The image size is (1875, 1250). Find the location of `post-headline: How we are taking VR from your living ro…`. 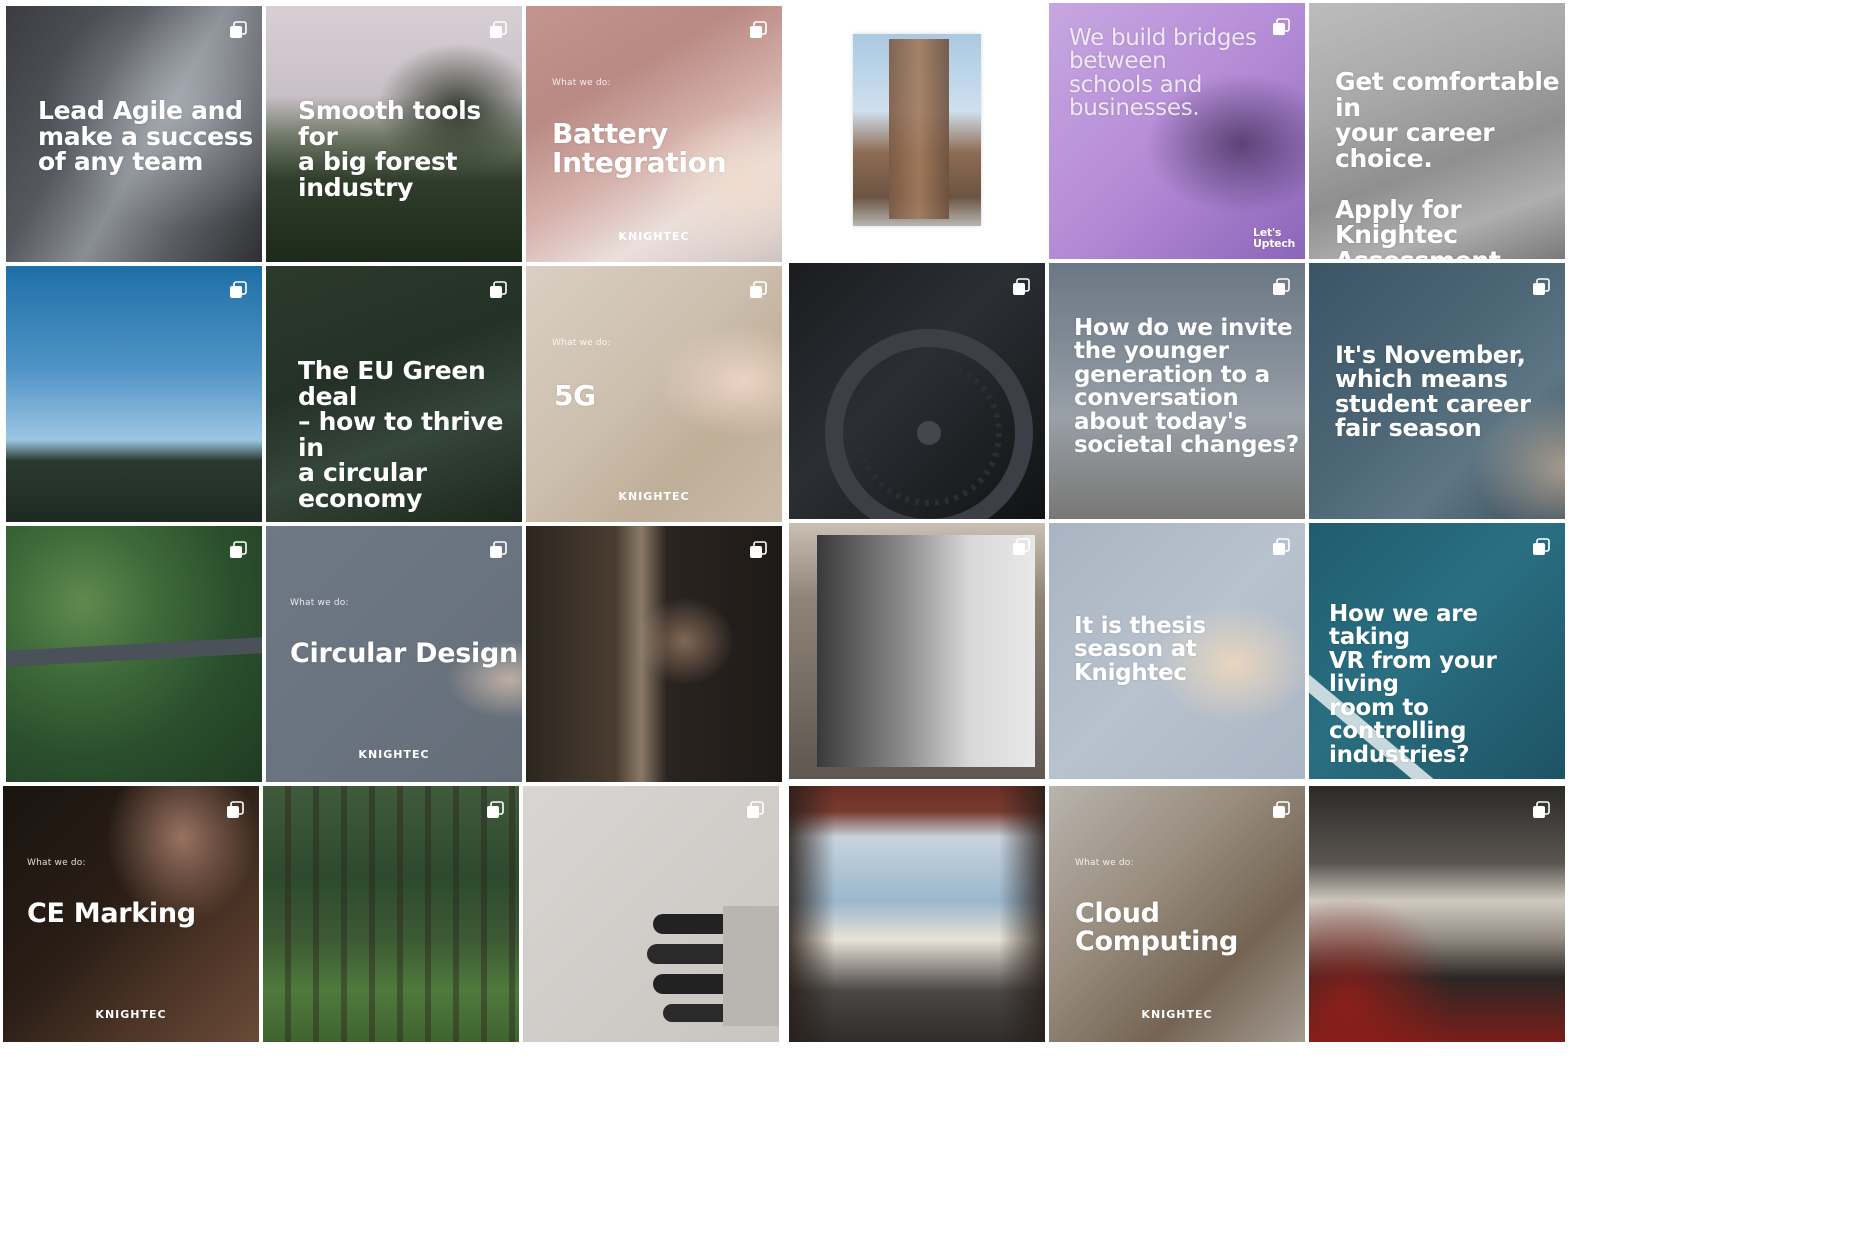

post-headline: How we are taking VR from your living ro… is located at coordinates (1413, 684).